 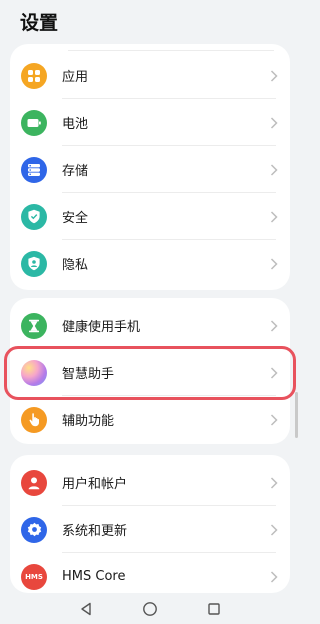 I want to click on settings-item-storage: 存储, so click(x=150, y=169).